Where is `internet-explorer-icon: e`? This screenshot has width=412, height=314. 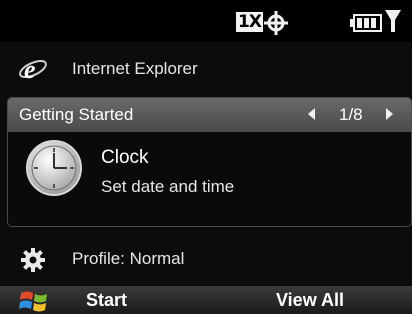 internet-explorer-icon: e is located at coordinates (33, 69).